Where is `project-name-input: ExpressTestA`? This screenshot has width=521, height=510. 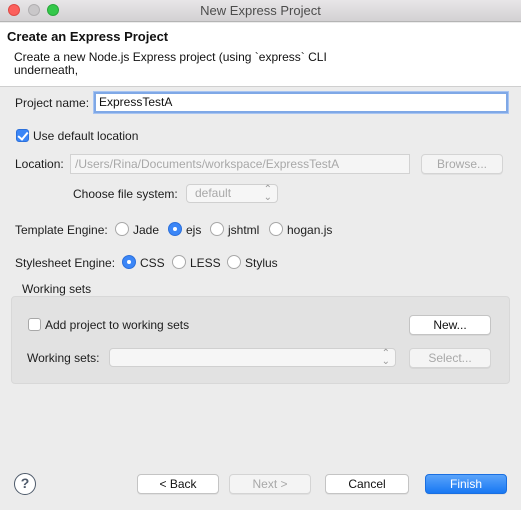 project-name-input: ExpressTestA is located at coordinates (301, 102).